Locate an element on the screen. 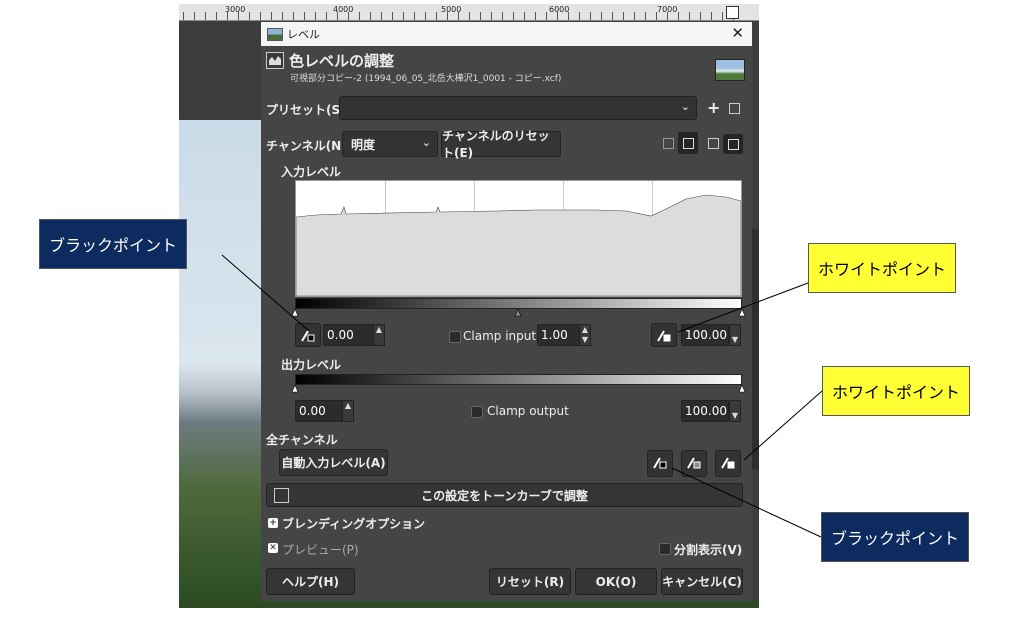 This screenshot has width=1021, height=617. pick-black-point-button is located at coordinates (660, 463).